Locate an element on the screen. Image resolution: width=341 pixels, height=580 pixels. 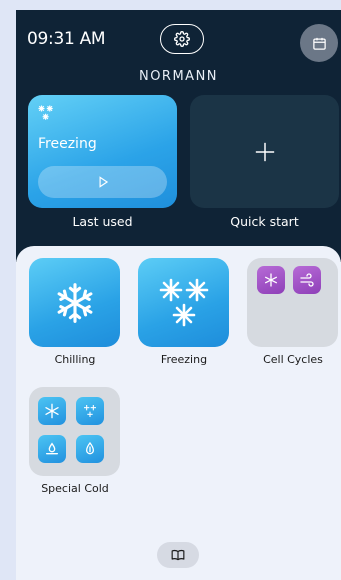
manual-button is located at coordinates (178, 555).